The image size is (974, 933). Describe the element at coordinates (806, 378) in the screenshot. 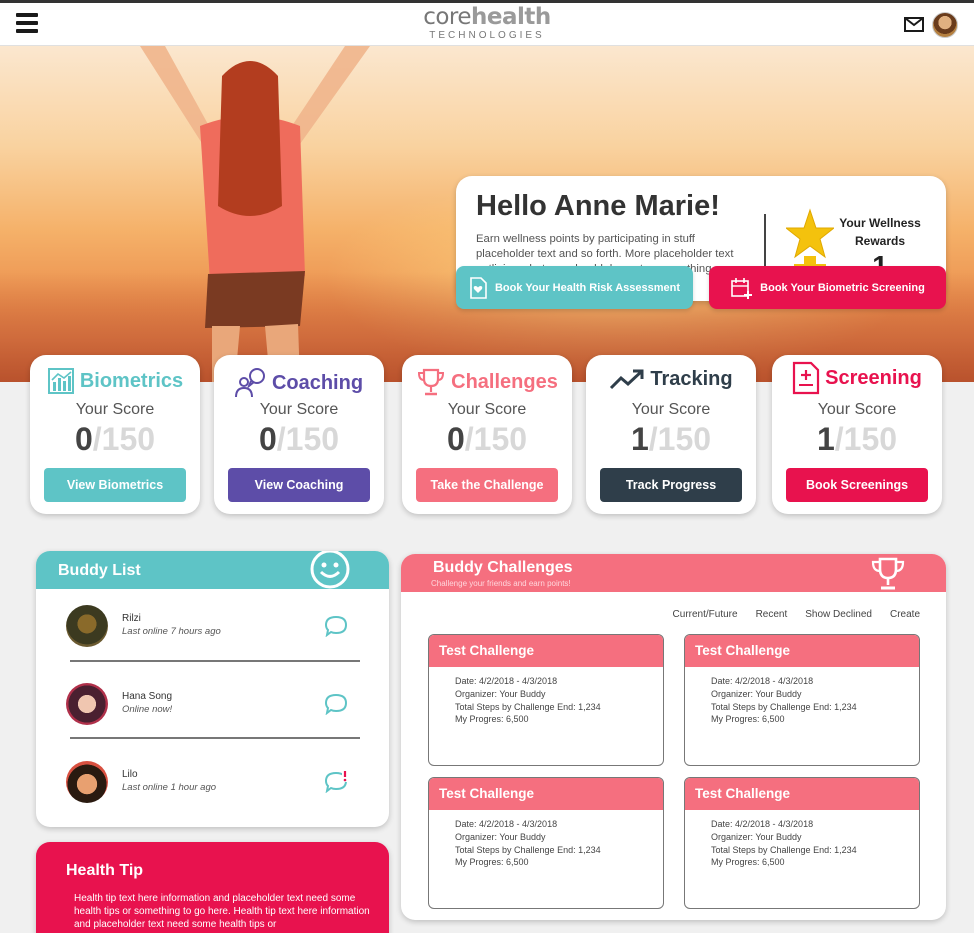

I see `clipboard-plus-icon` at that location.